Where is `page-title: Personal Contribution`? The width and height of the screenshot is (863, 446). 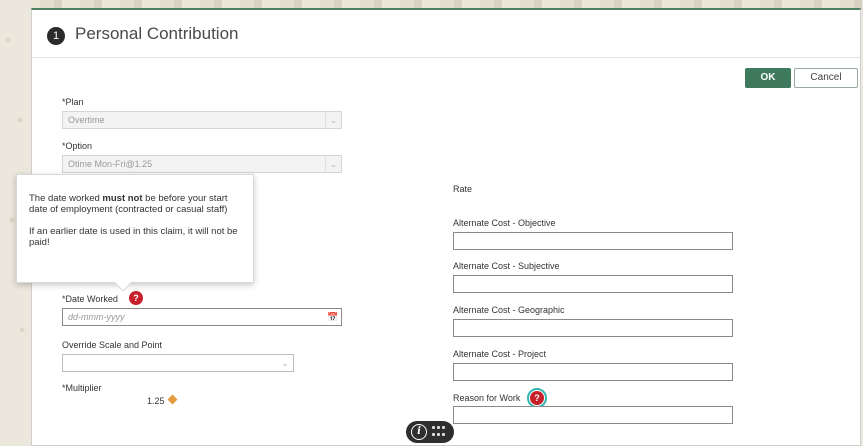
page-title: Personal Contribution is located at coordinates (157, 33).